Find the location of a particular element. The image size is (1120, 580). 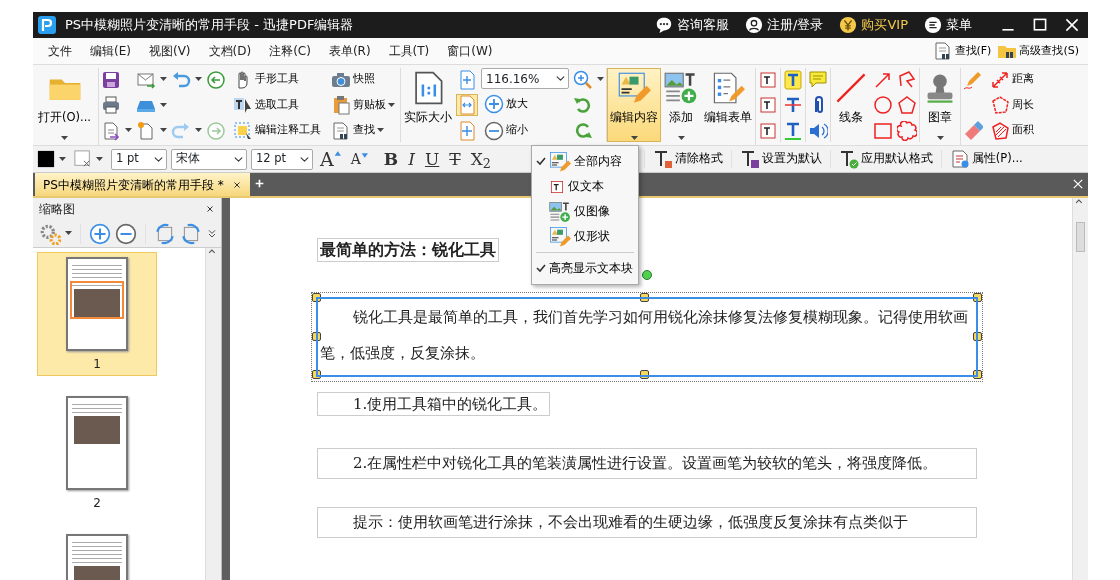

ribbon-button: 编辑注释工具 is located at coordinates (277, 130).